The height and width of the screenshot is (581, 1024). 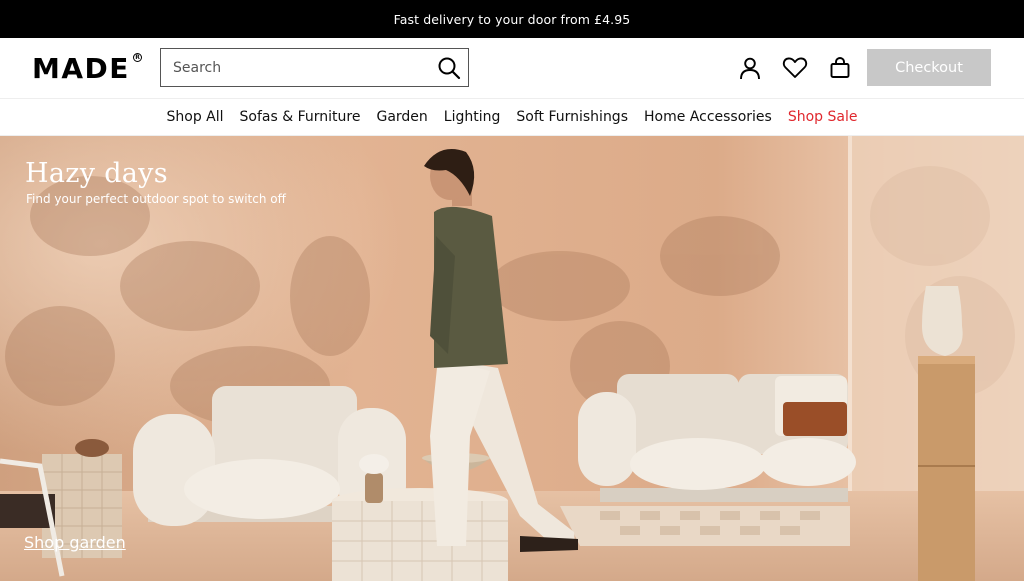 What do you see at coordinates (823, 117) in the screenshot?
I see `nav-item-shop-sale: Shop Sale` at bounding box center [823, 117].